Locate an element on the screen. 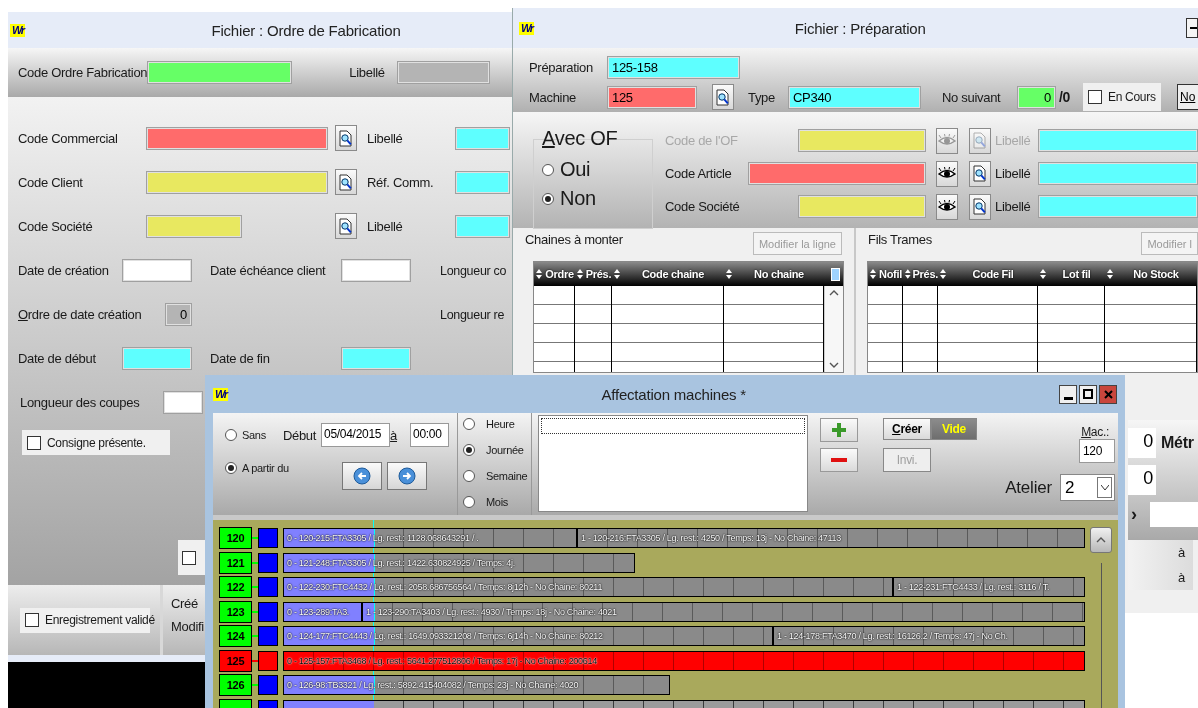 The width and height of the screenshot is (1198, 708). input-field: CP340 is located at coordinates (854, 97).